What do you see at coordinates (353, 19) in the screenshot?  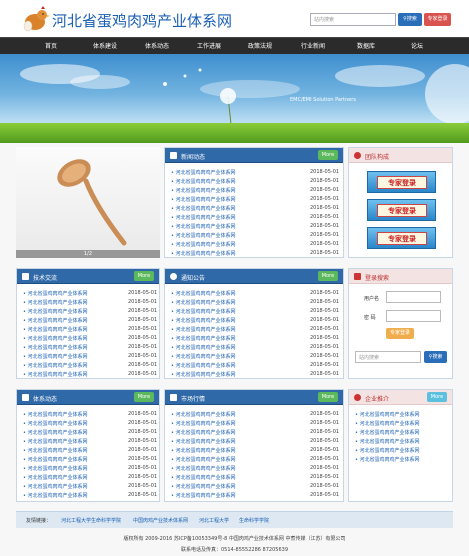 I see `header-search-input: 站内搜索` at bounding box center [353, 19].